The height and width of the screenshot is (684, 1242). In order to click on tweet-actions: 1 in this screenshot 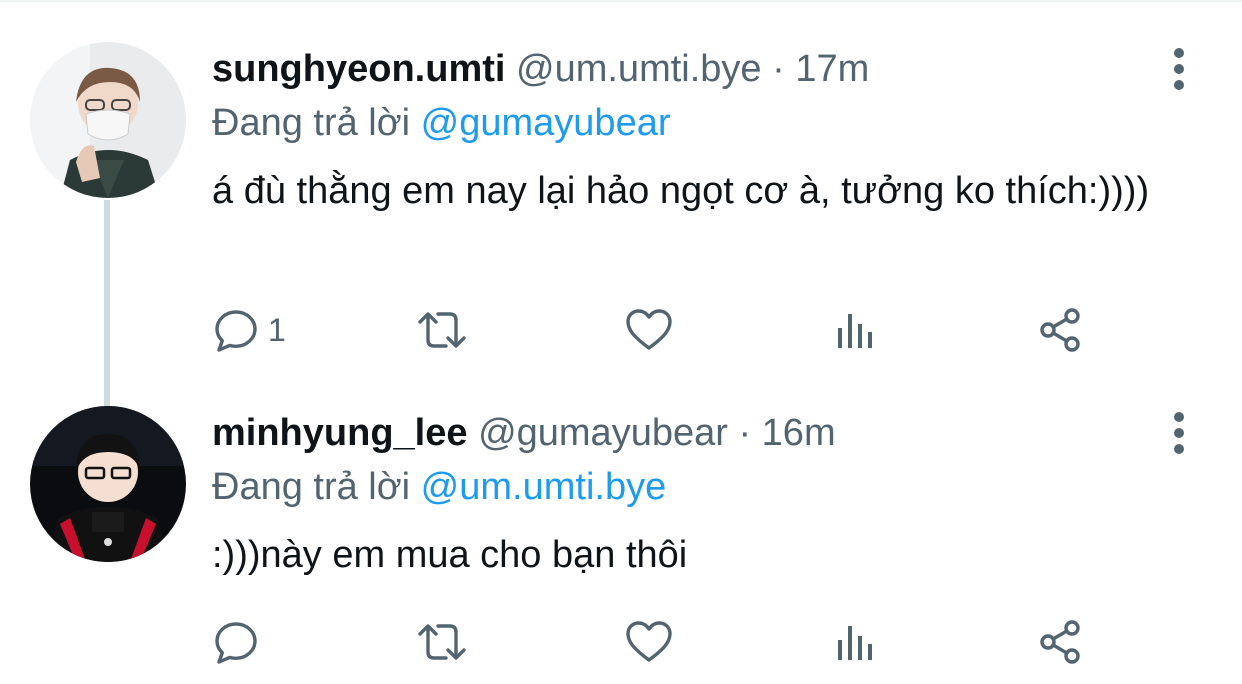, I will do `click(621, 330)`.